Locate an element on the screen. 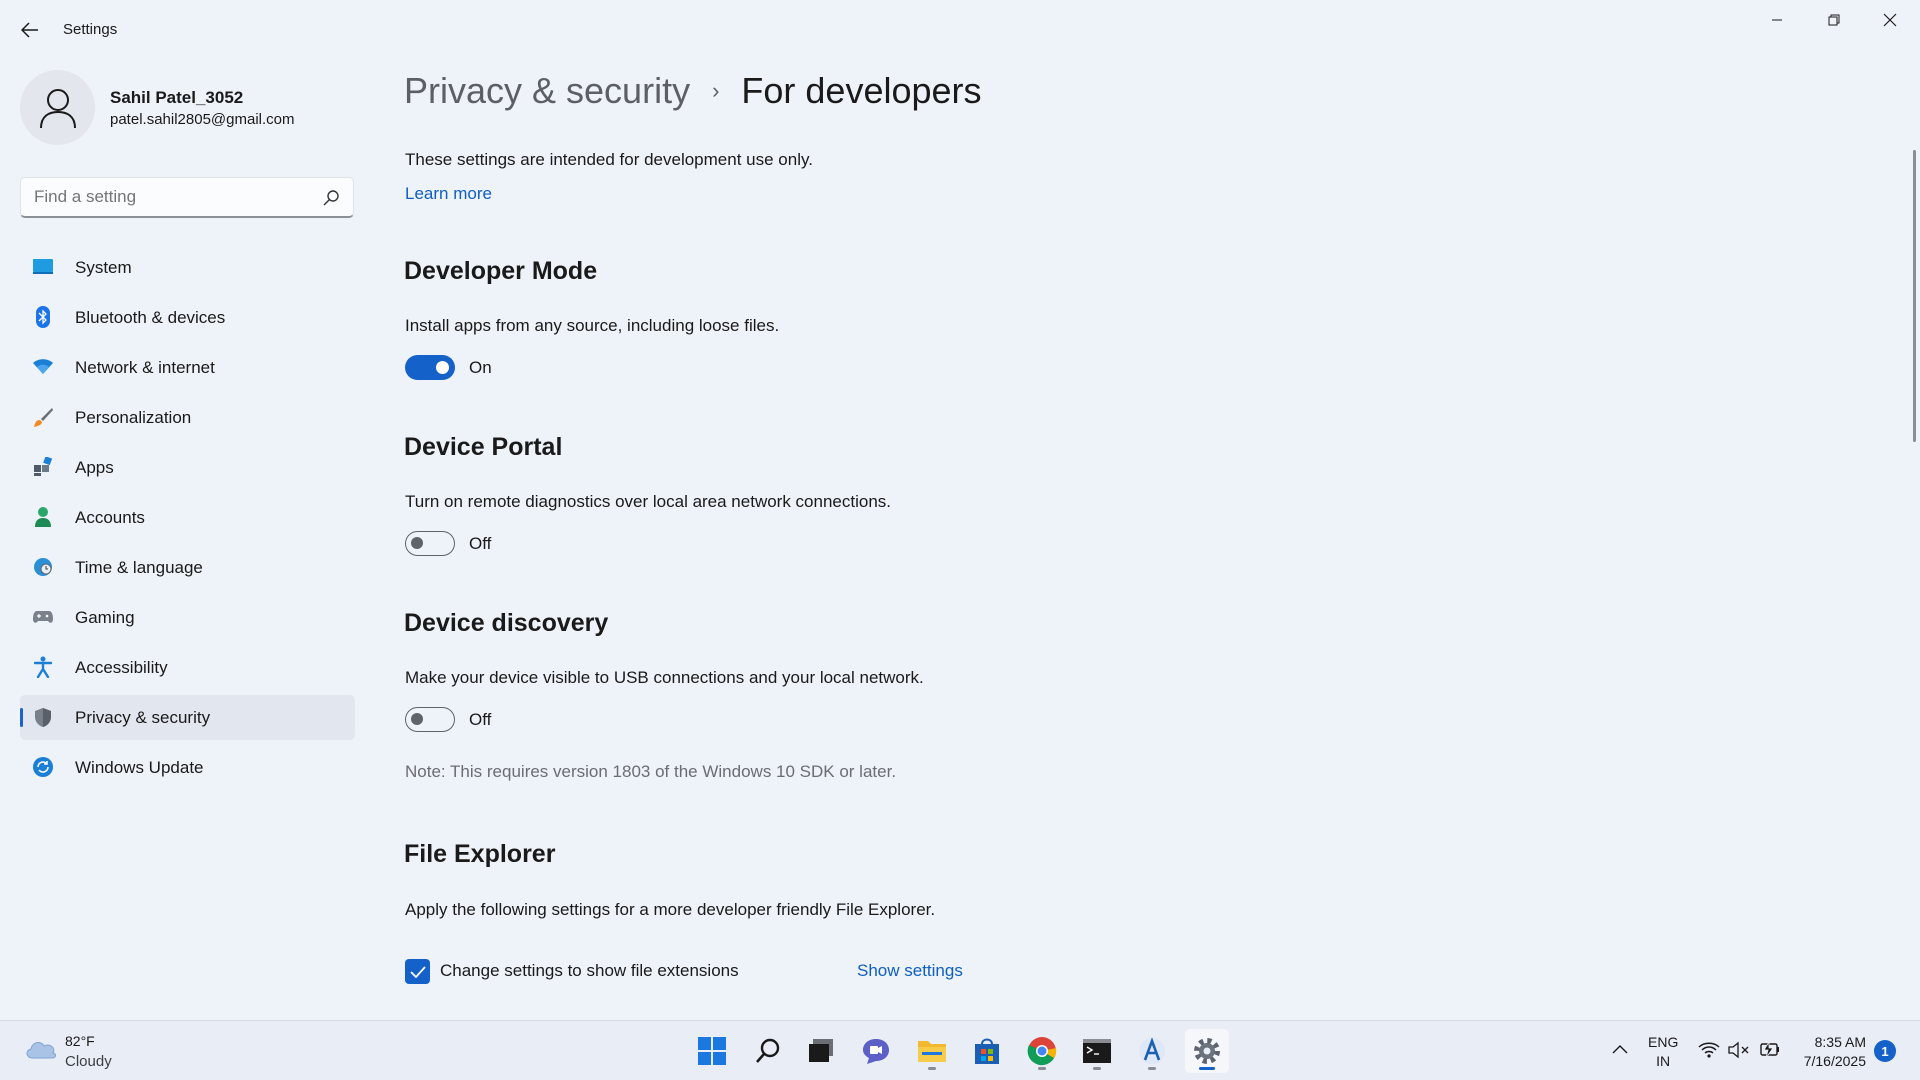 The width and height of the screenshot is (1920, 1080). user-icon is located at coordinates (57, 108).